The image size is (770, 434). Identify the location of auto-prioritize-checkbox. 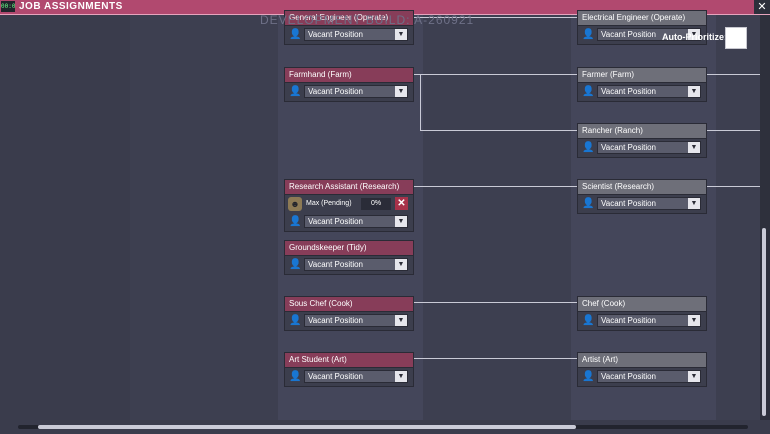
(736, 38).